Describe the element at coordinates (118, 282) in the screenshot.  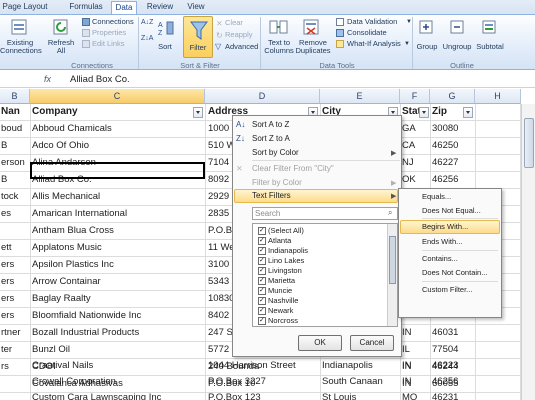
I see `cell-company: Arrow Containar` at that location.